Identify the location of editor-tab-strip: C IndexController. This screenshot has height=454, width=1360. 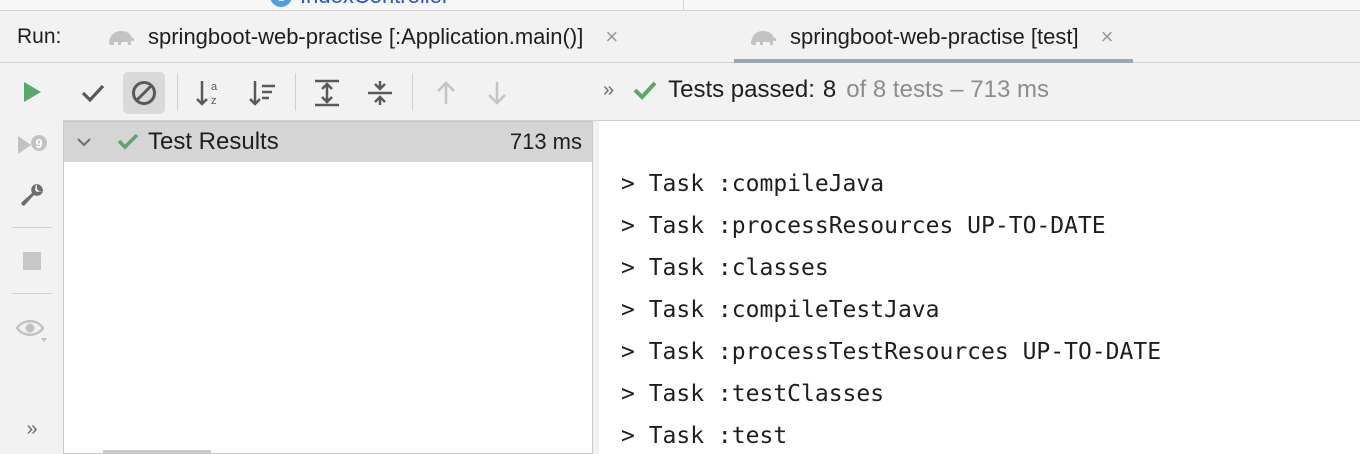
(680, 5).